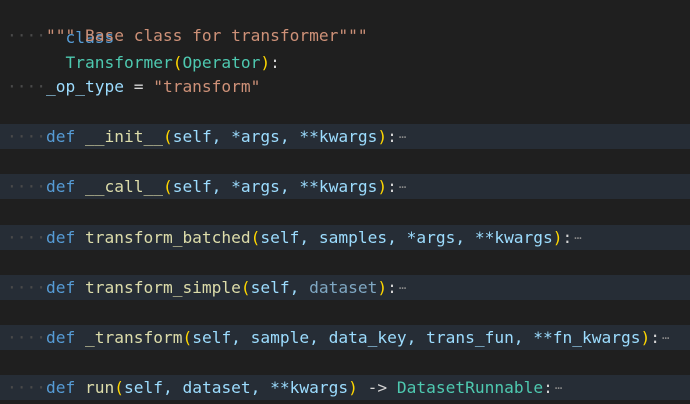  I want to click on docstring: """ Base class for transformer""", so click(206, 35).